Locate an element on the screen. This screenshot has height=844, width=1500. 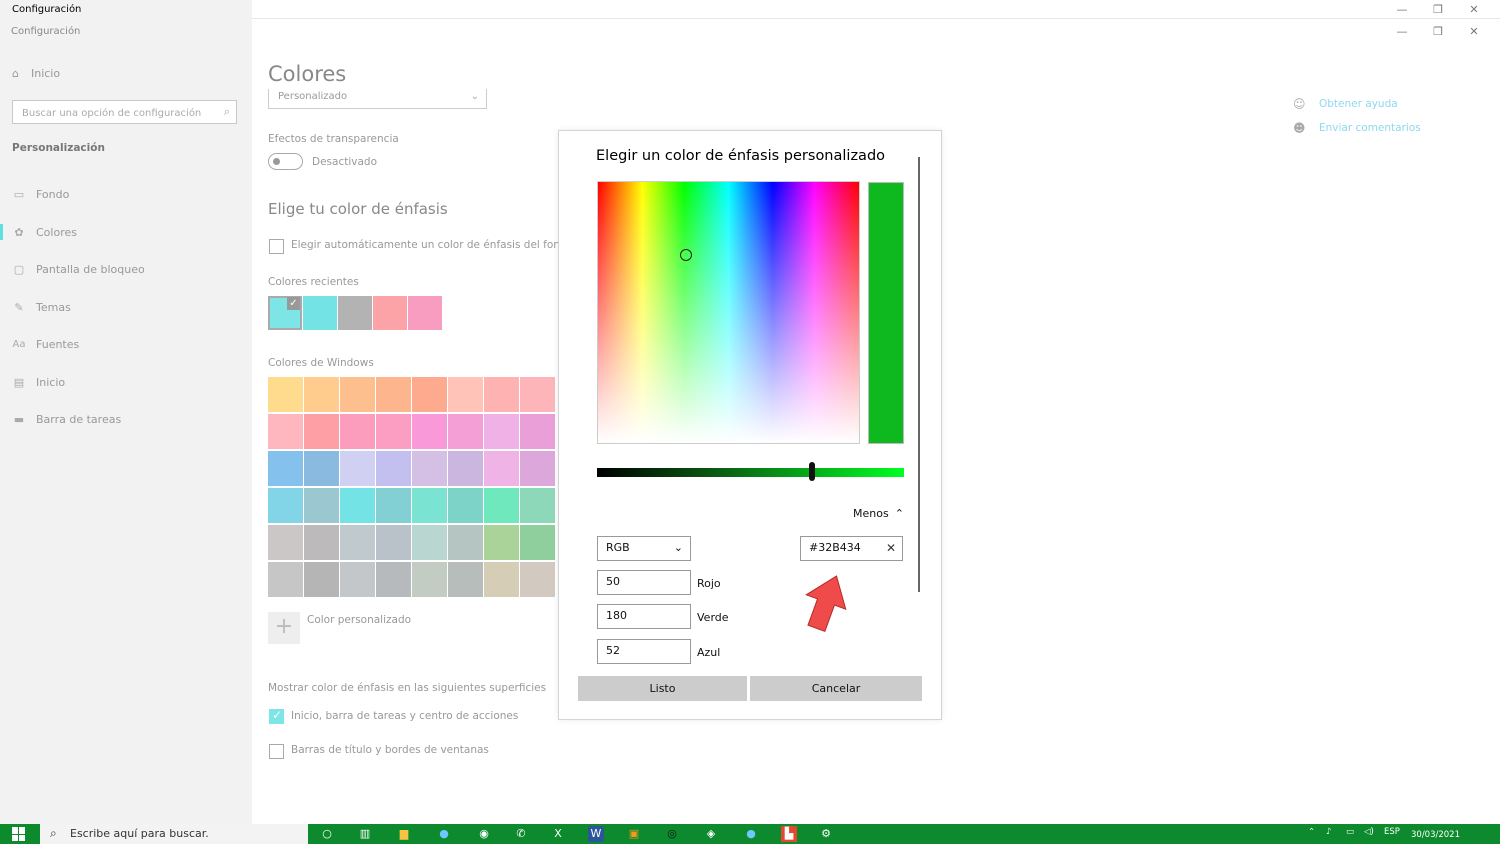
excel-icon: X is located at coordinates (558, 834).